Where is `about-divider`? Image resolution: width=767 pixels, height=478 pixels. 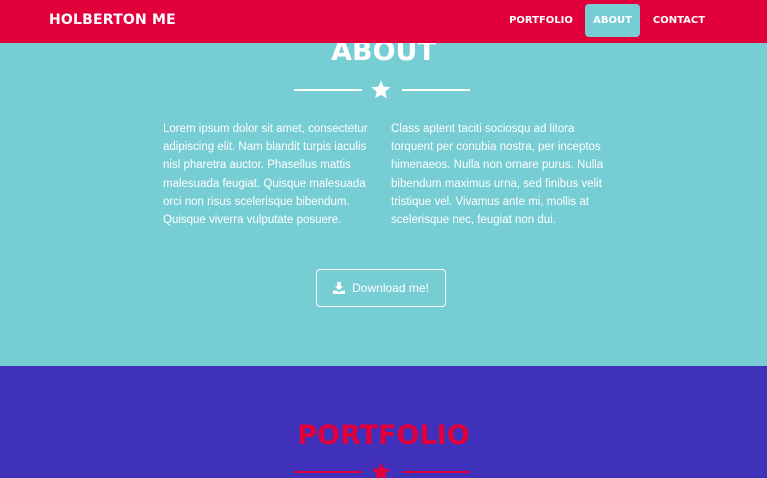 about-divider is located at coordinates (382, 90).